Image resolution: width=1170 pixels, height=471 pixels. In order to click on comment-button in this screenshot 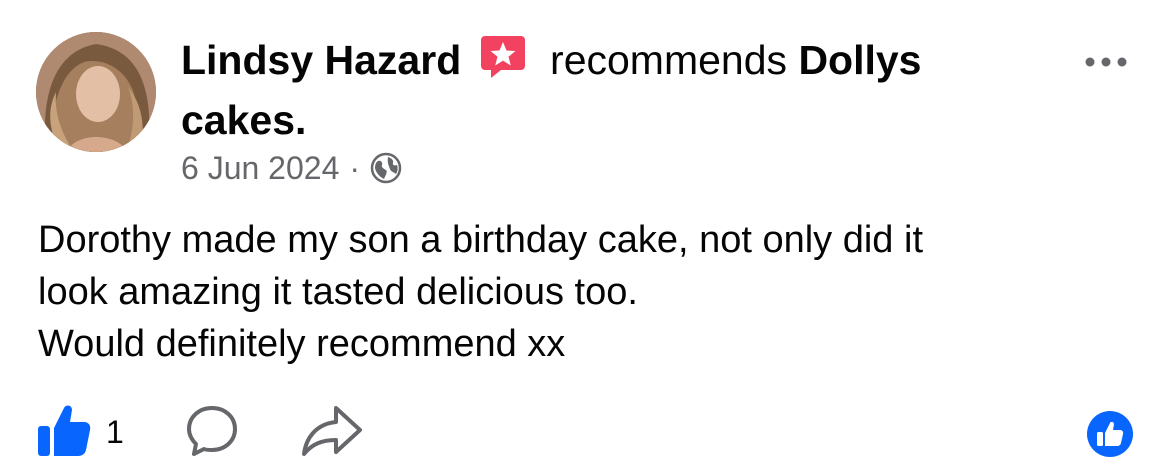, I will do `click(212, 432)`.